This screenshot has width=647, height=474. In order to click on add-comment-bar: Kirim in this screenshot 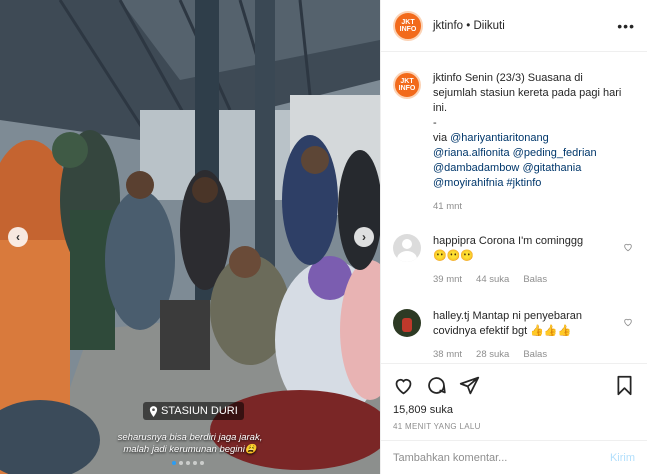, I will do `click(514, 457)`.